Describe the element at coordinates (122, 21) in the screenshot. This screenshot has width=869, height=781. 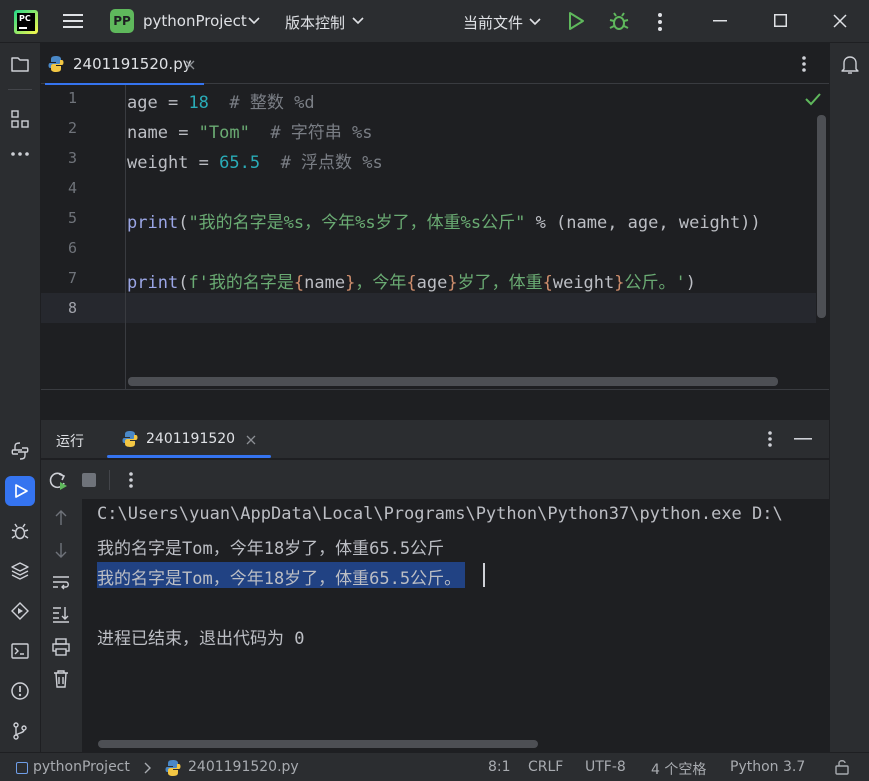
I see `project-badge: PP` at that location.